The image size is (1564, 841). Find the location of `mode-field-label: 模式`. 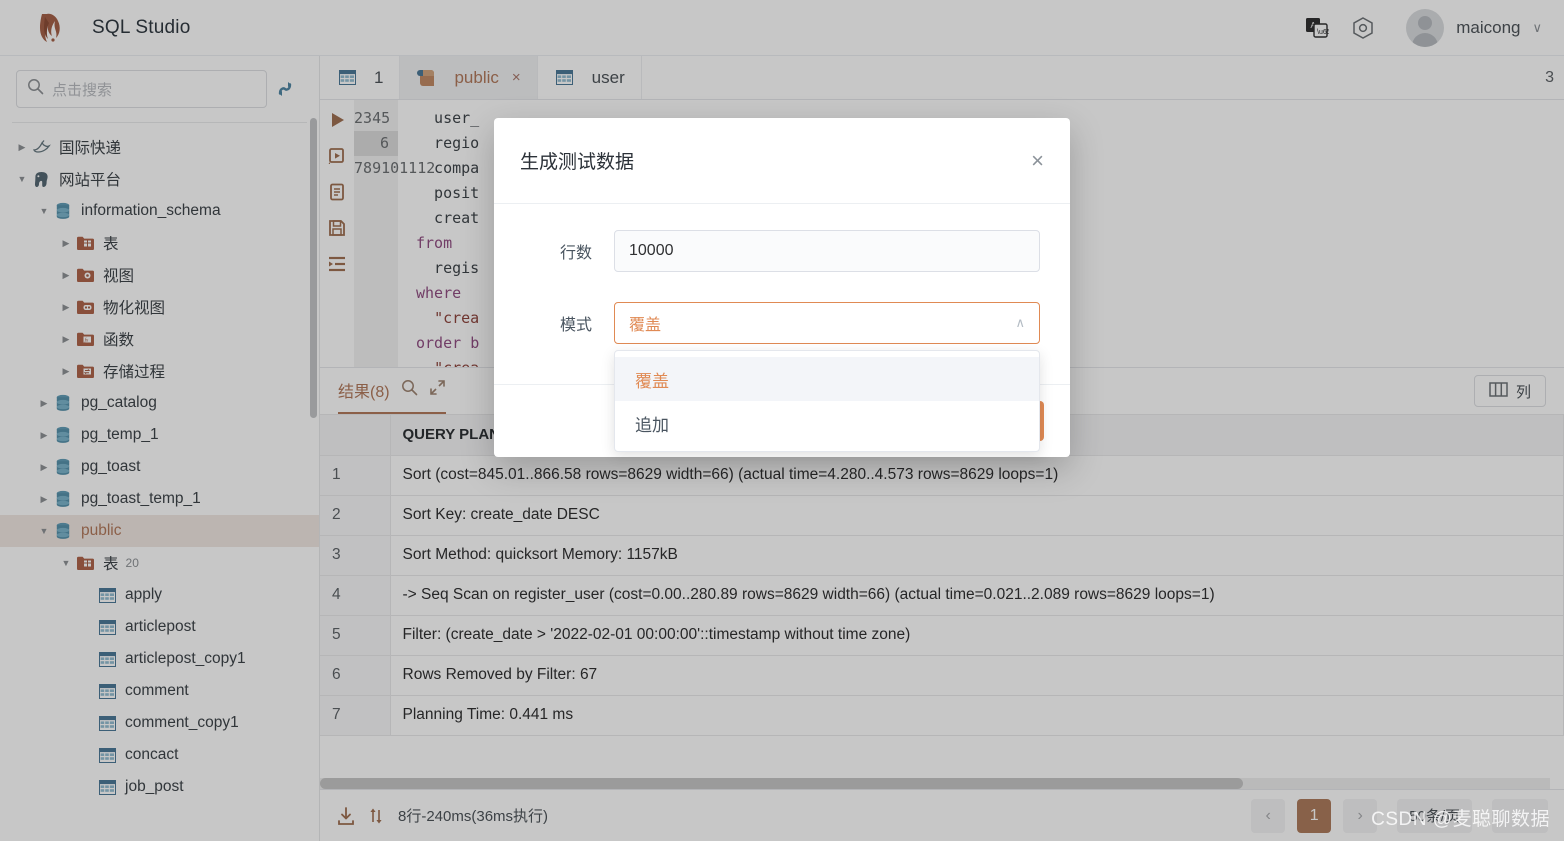

mode-field-label: 模式 is located at coordinates (575, 325).